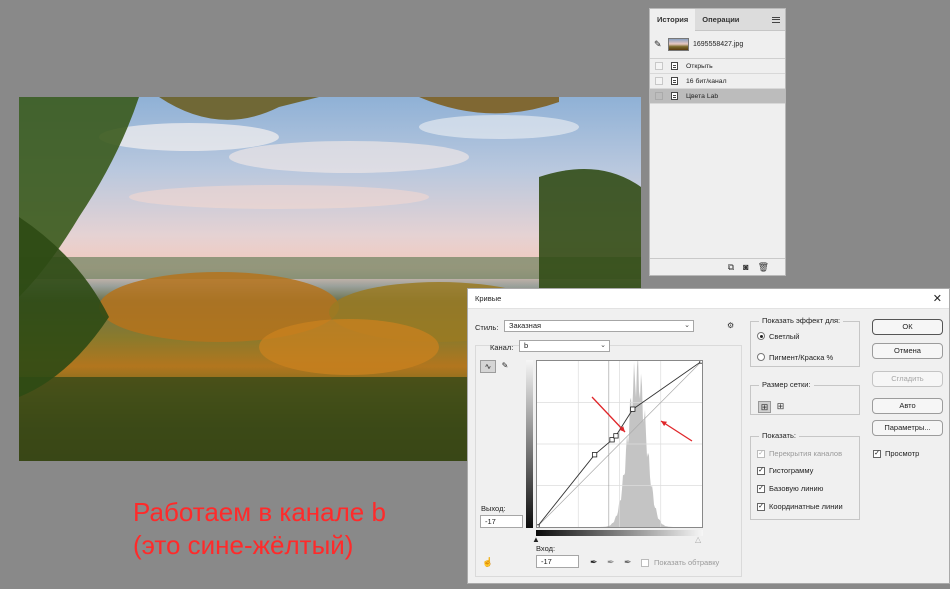  Describe the element at coordinates (676, 431) in the screenshot. I see `arrow-right` at that location.